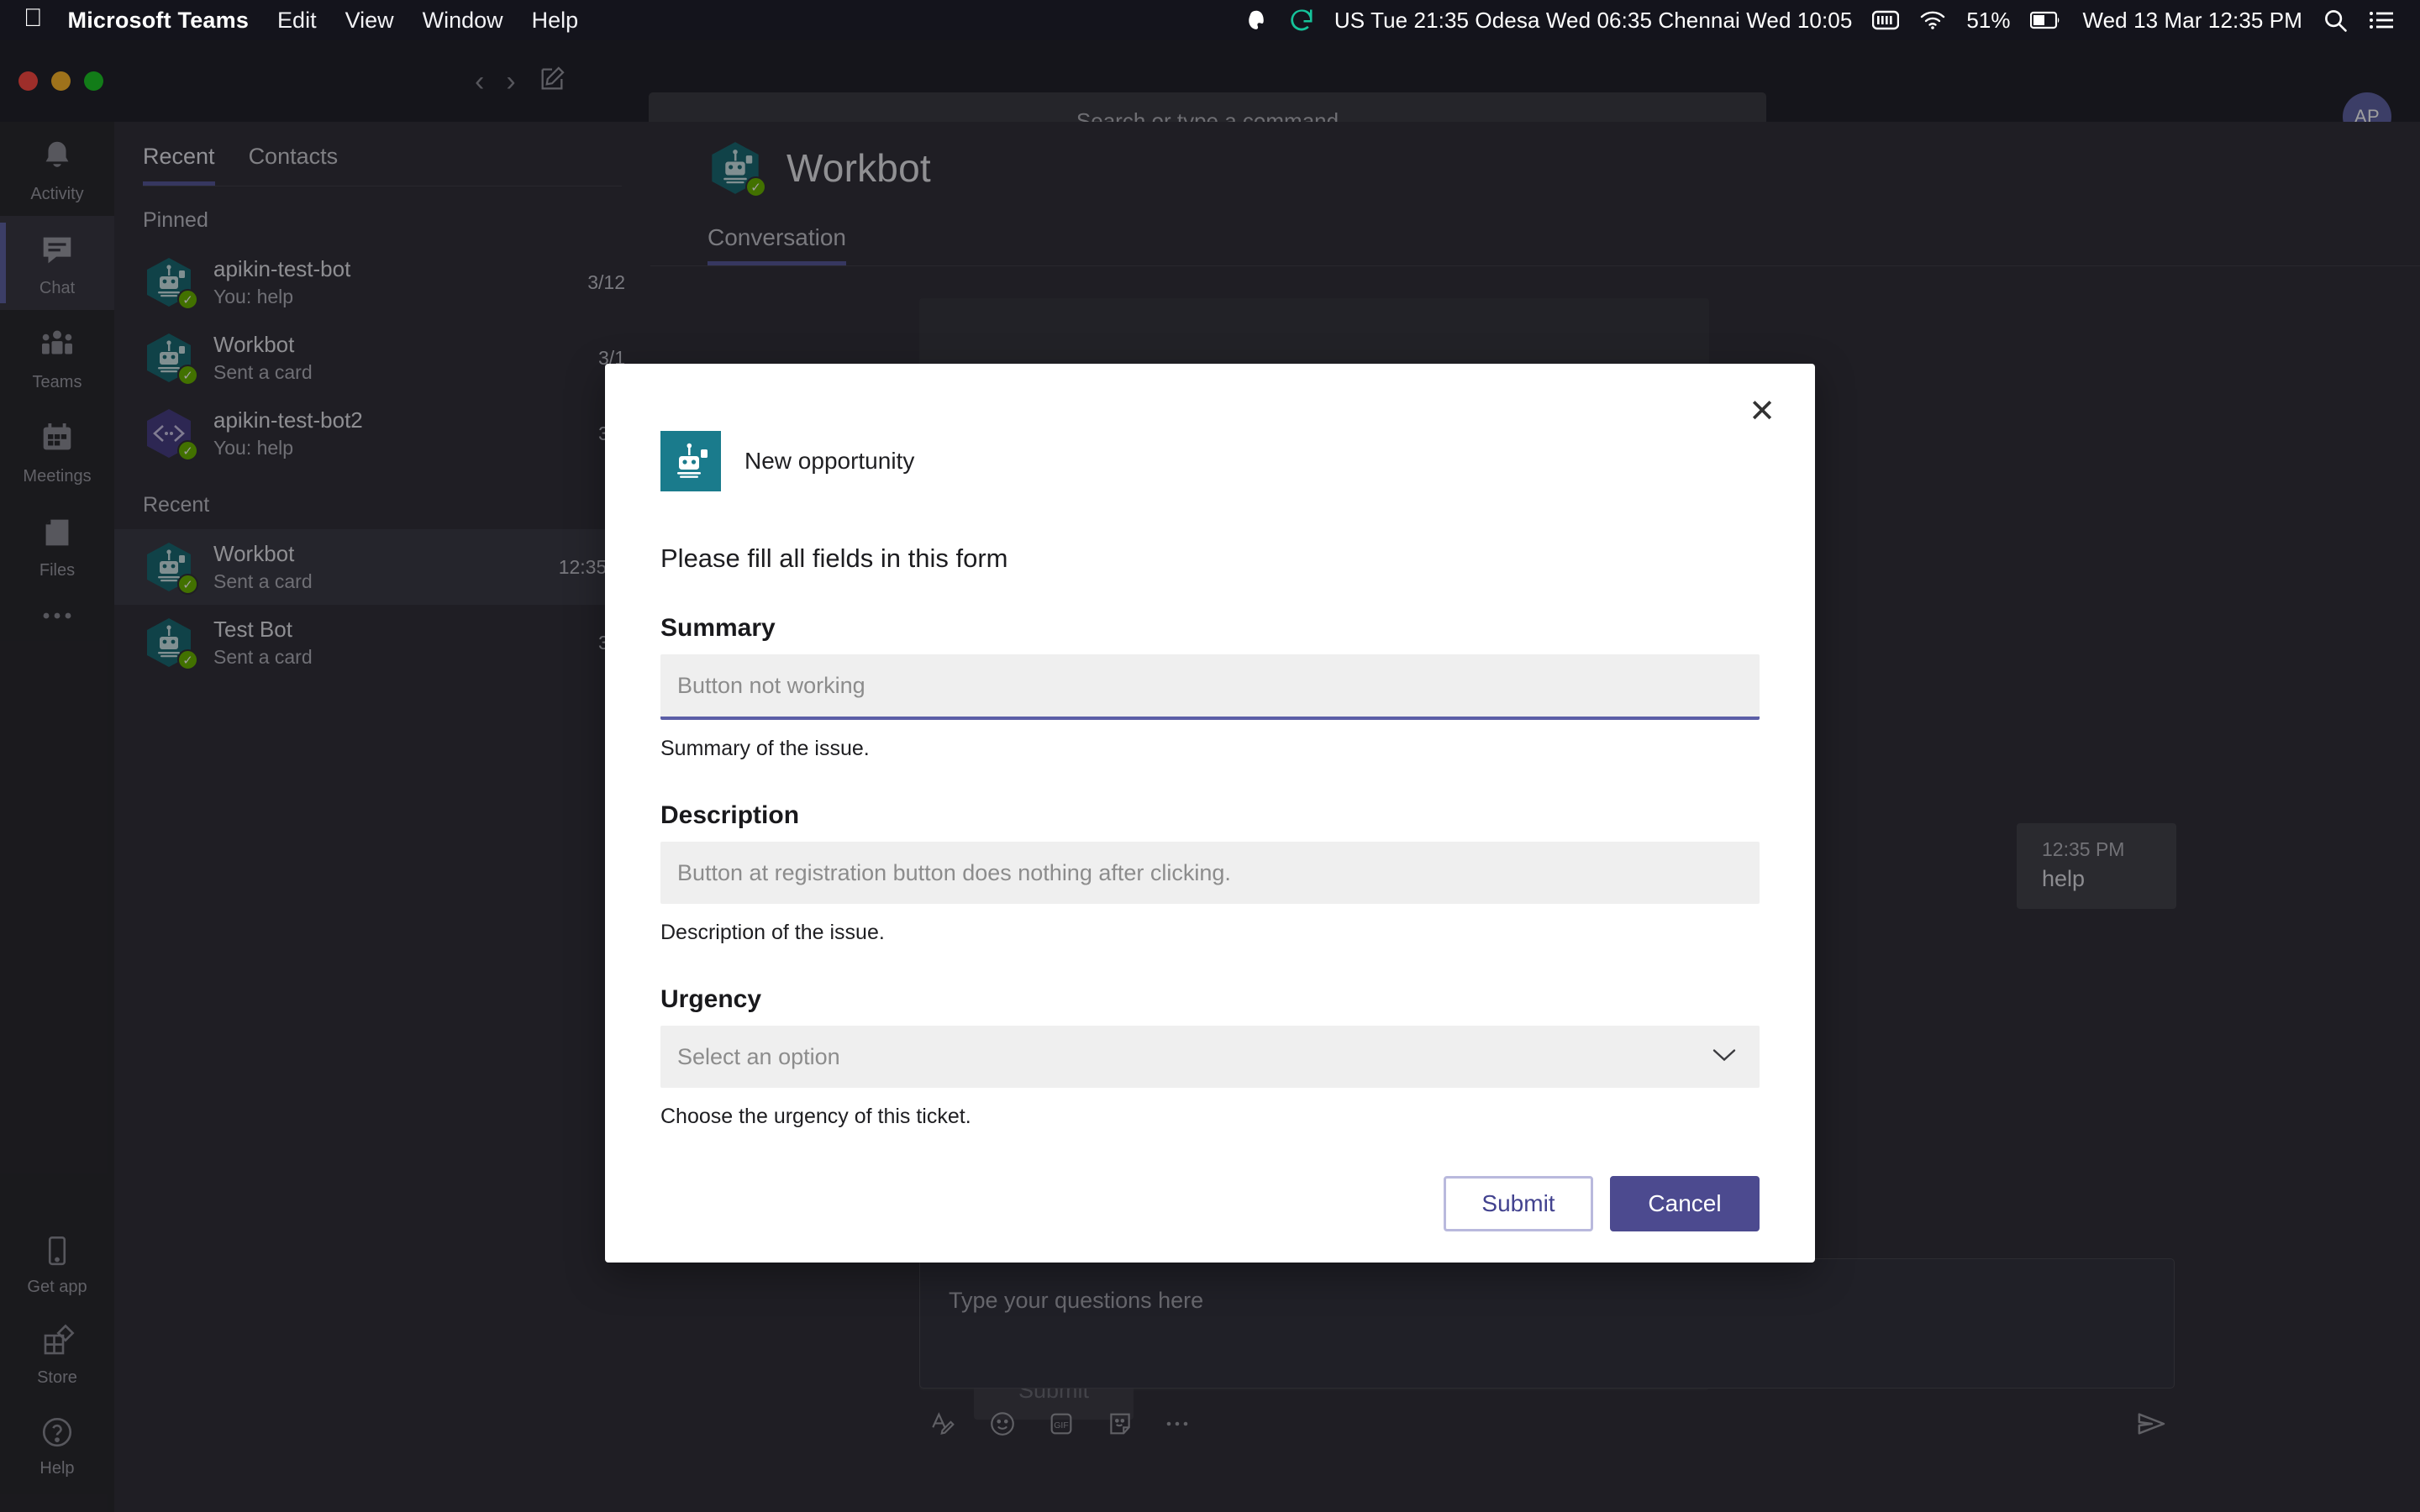 Image resolution: width=2420 pixels, height=1512 pixels. Describe the element at coordinates (2046, 20) in the screenshot. I see `battery-icon` at that location.